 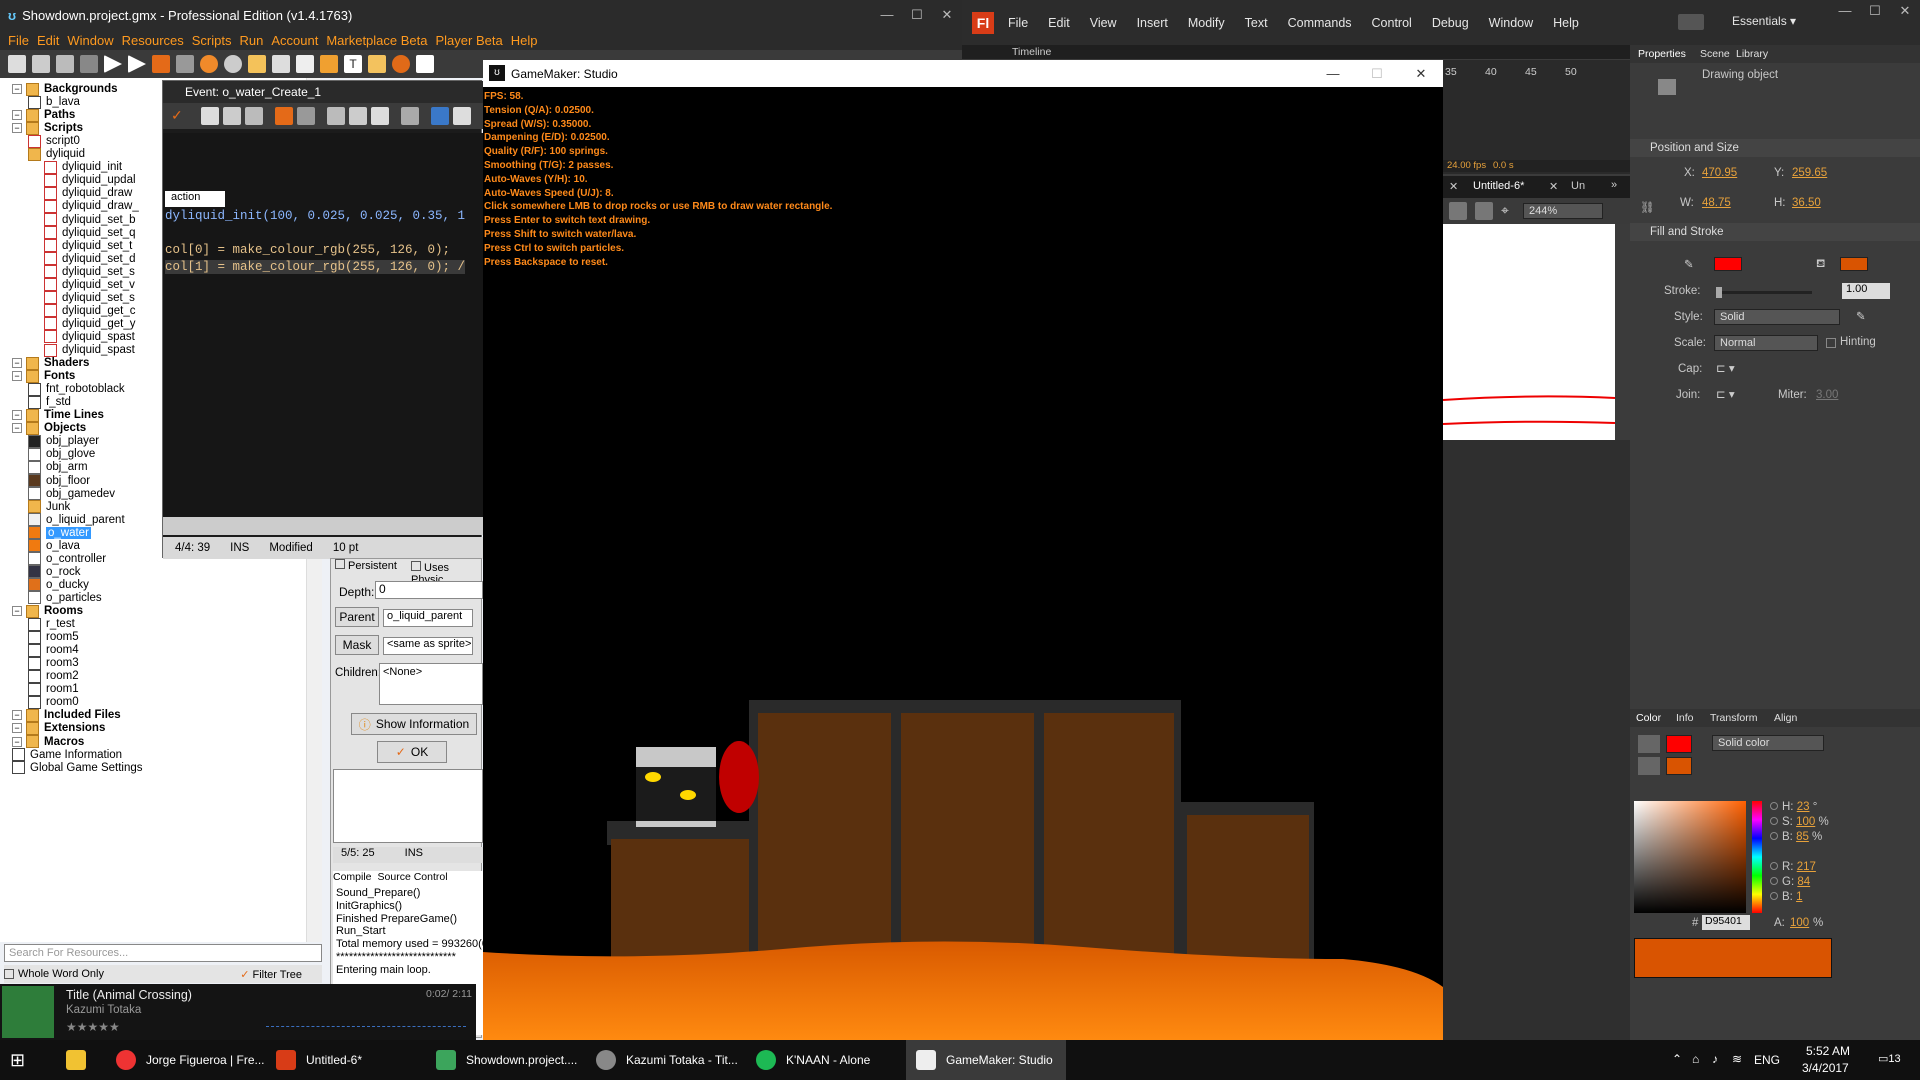 I want to click on hsb-row: B: 85 %, so click(x=1796, y=837).